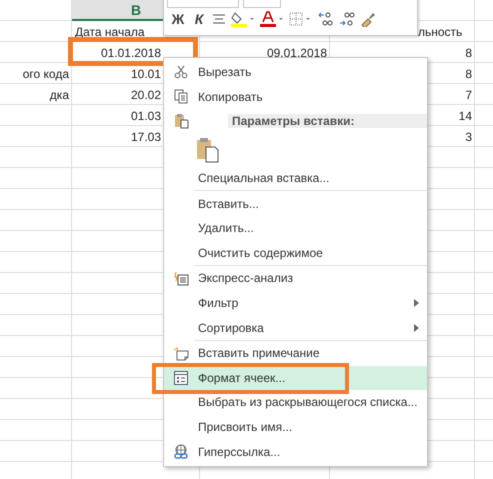 This screenshot has height=479, width=493. What do you see at coordinates (243, 19) in the screenshot?
I see `fill-color-icon` at bounding box center [243, 19].